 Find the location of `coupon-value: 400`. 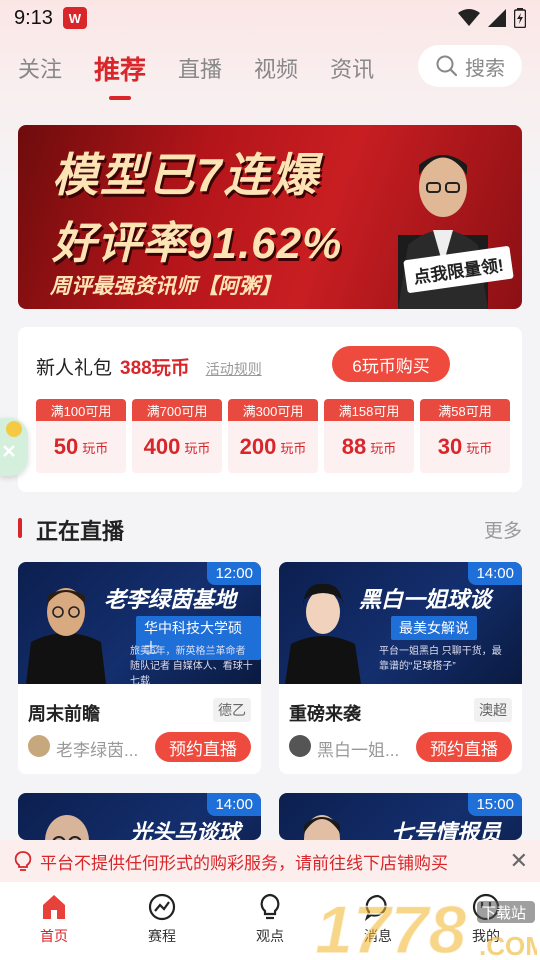

coupon-value: 400 is located at coordinates (162, 446).